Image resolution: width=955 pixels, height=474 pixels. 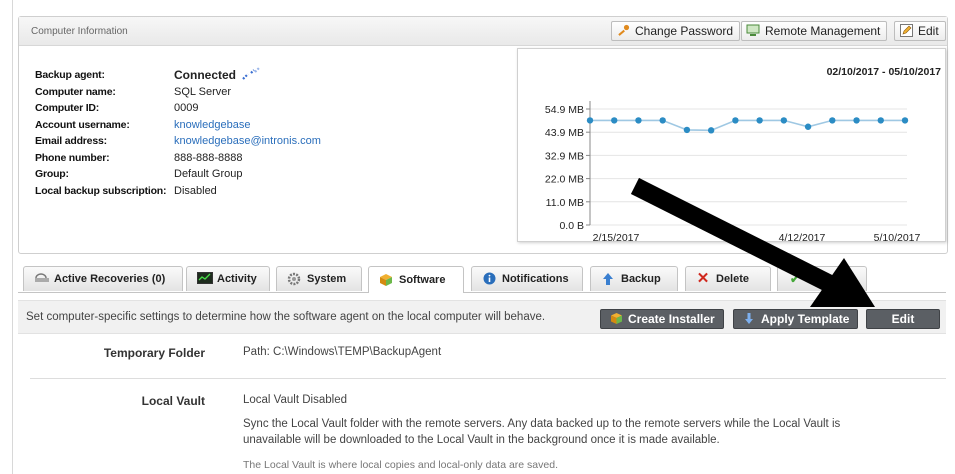 I want to click on tab-active-recoveries: Active Recoveries (0), so click(x=103, y=278).